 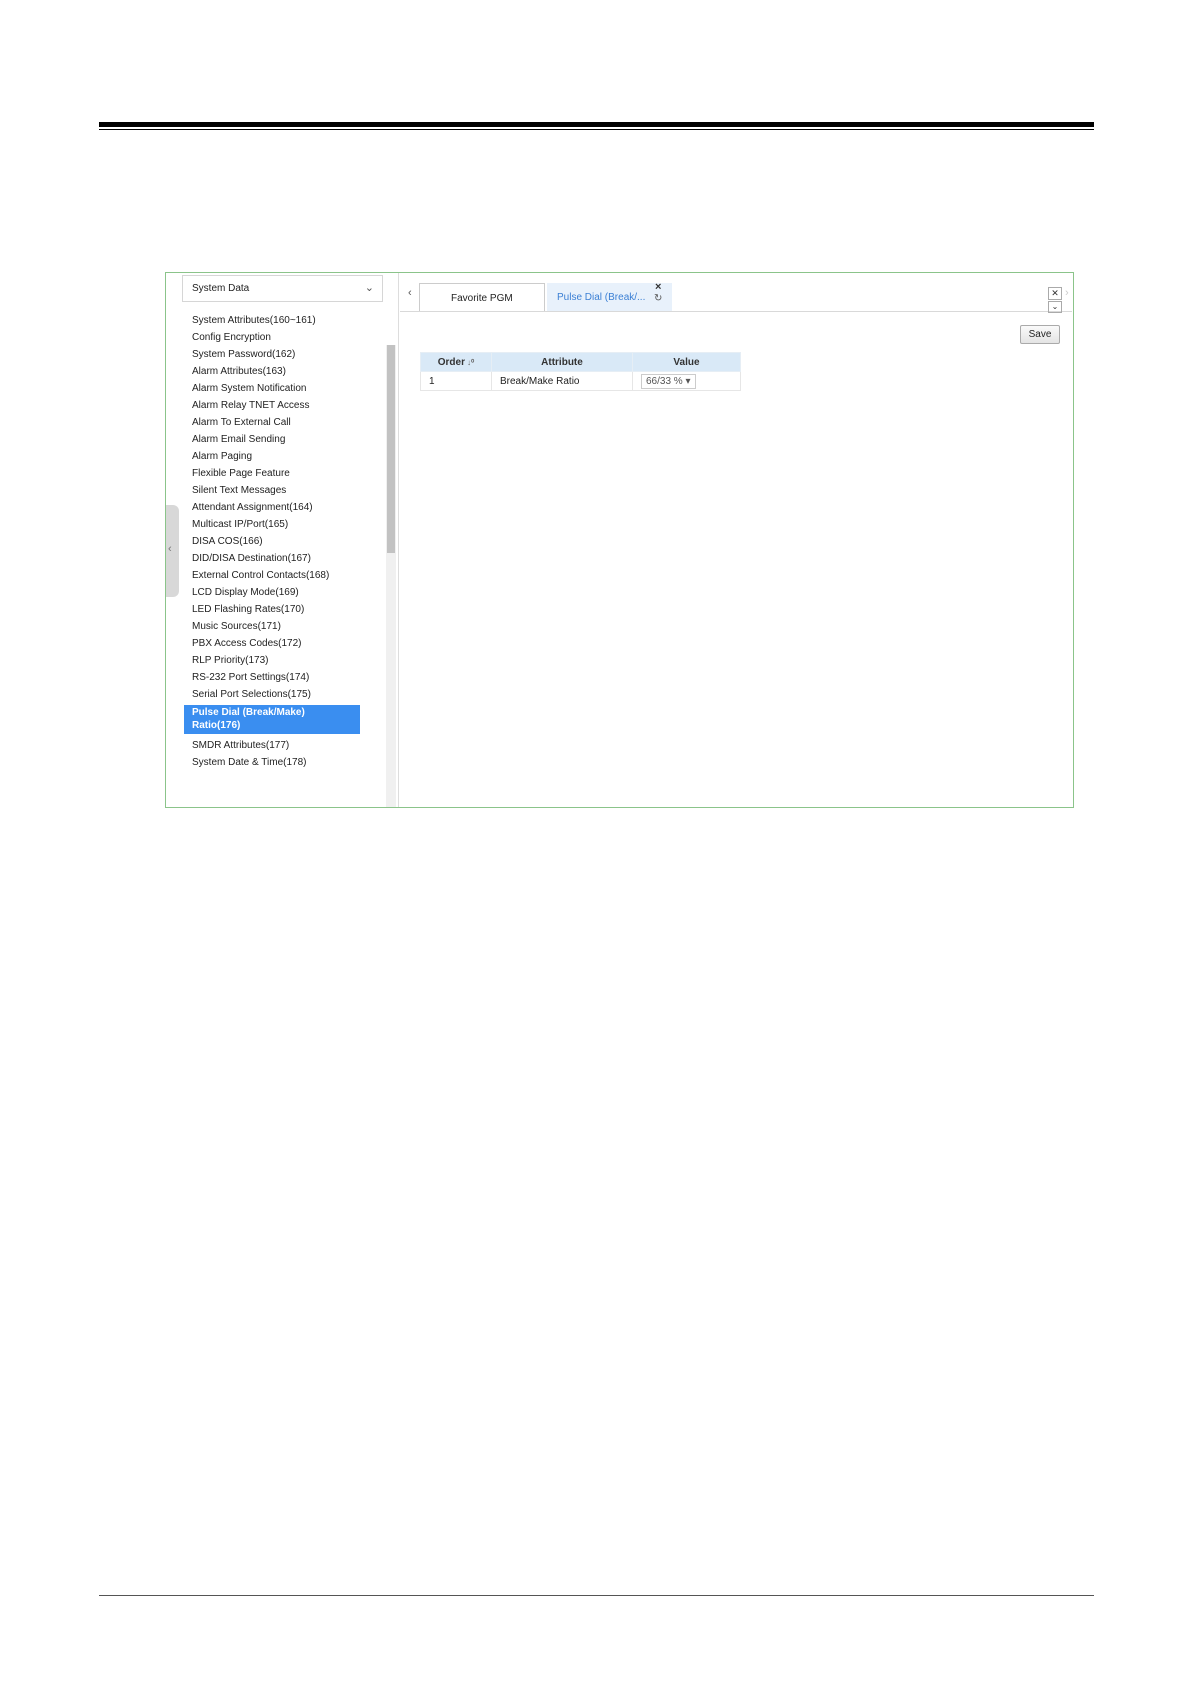 I want to click on sidebar-item: Config Encryption, so click(x=281, y=337).